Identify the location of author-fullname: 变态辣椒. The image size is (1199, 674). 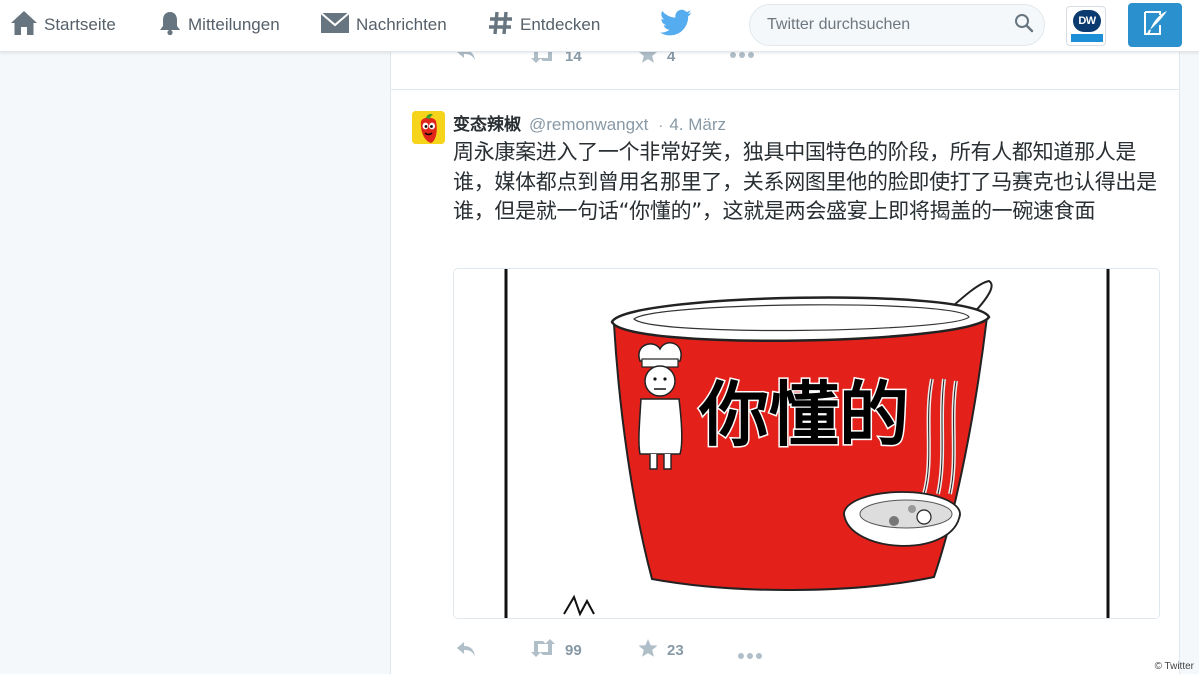
(487, 122).